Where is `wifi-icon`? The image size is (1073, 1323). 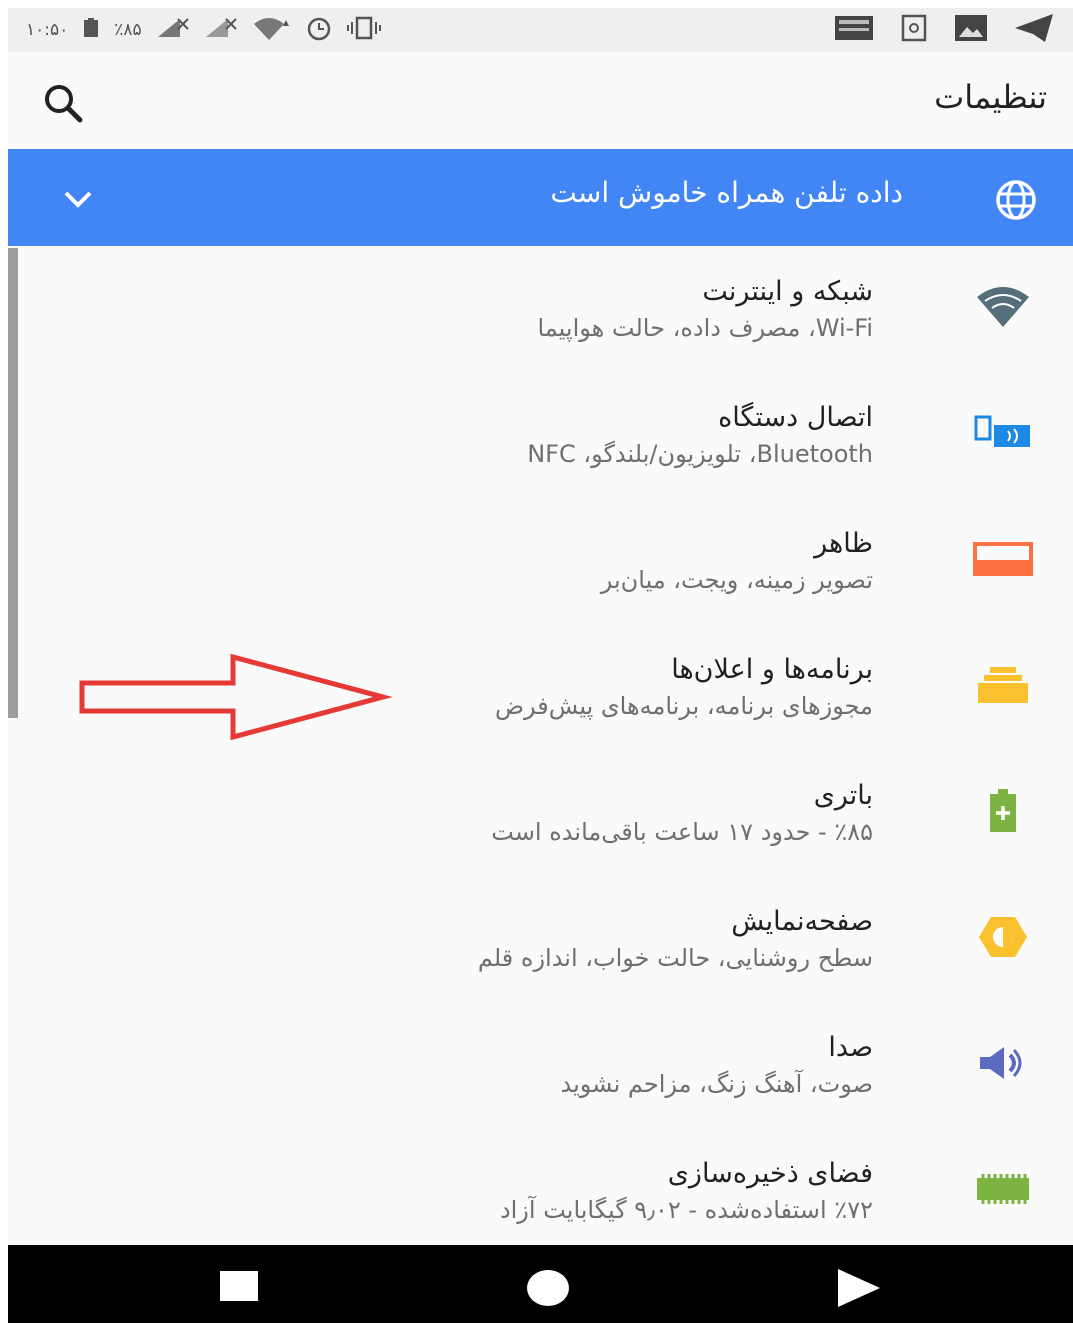
wifi-icon is located at coordinates (1003, 307).